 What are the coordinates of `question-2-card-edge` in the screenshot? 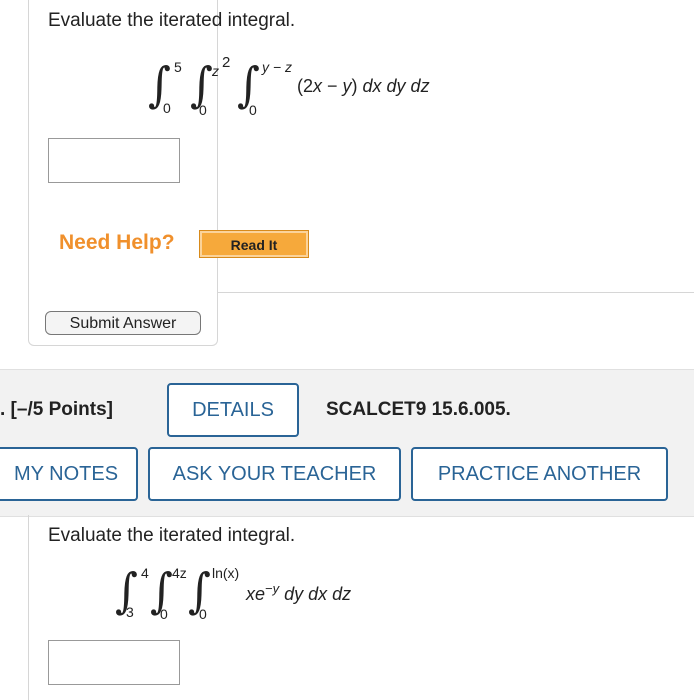 It's located at (28, 607).